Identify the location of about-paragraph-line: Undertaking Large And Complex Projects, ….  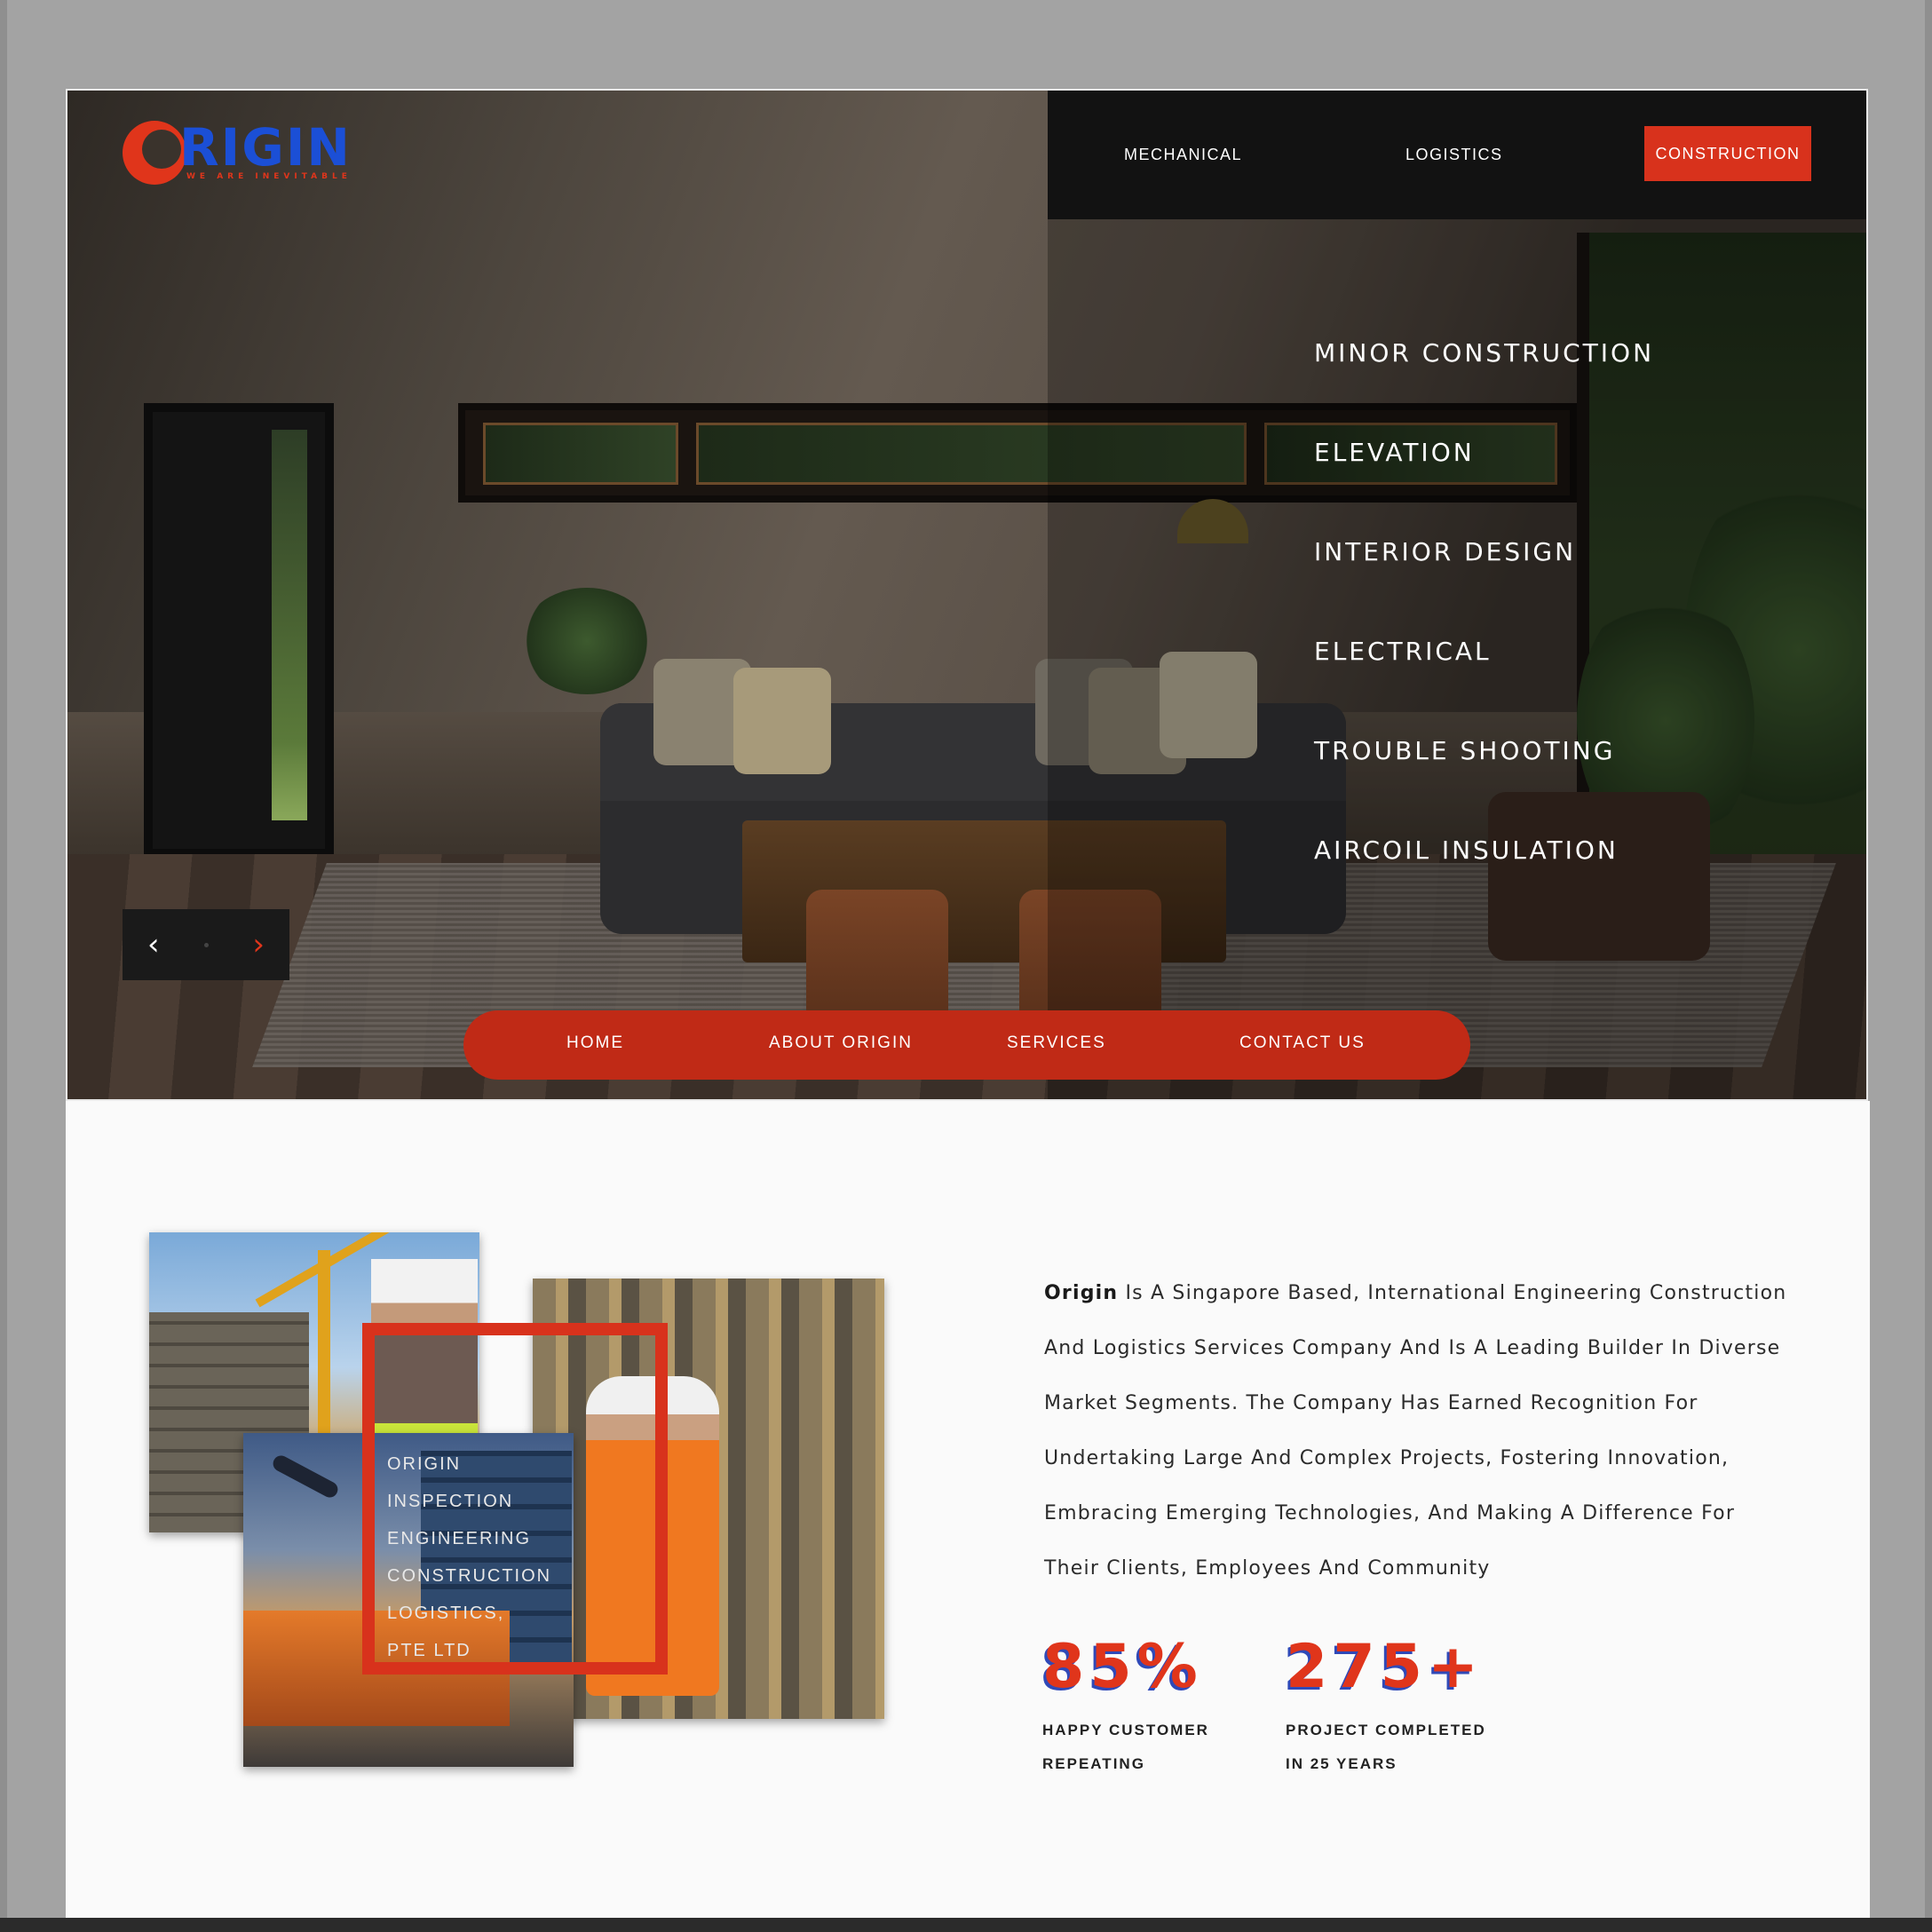
(1387, 1458).